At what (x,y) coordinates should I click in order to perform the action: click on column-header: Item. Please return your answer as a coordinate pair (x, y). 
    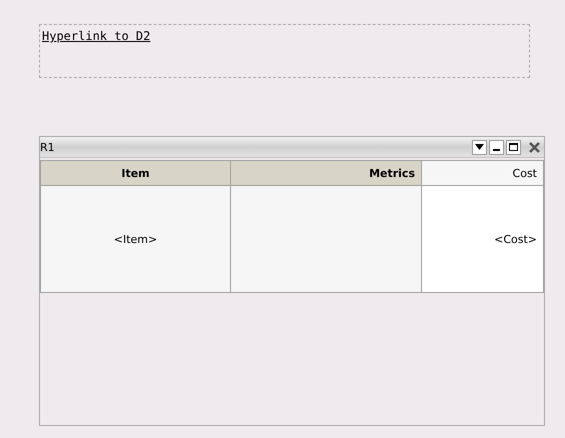
    Looking at the image, I should click on (135, 173).